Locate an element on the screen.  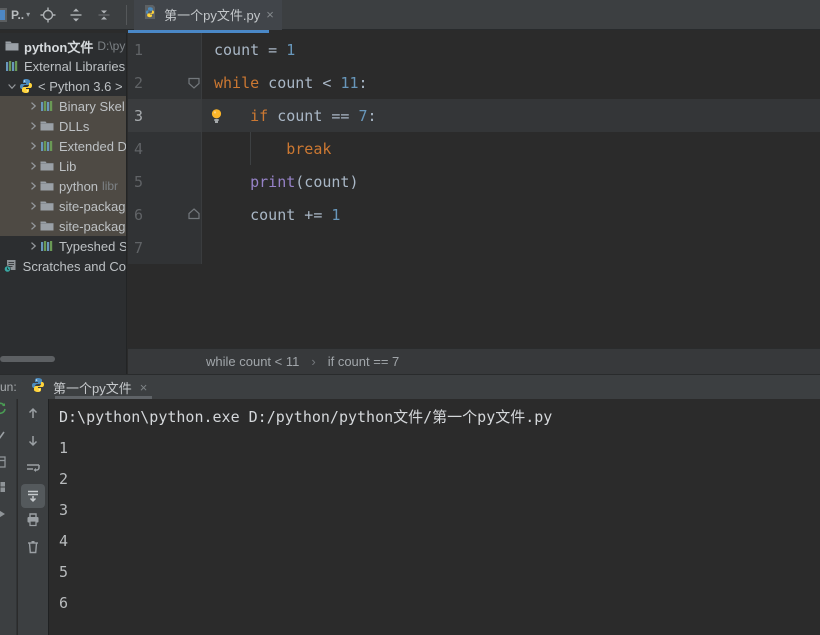
intention-bulb-icon is located at coordinates (216, 115).